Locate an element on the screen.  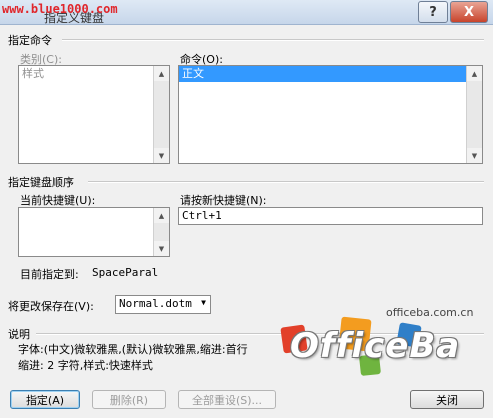
save-in-label: 将更改保存在(V): is located at coordinates (51, 306).